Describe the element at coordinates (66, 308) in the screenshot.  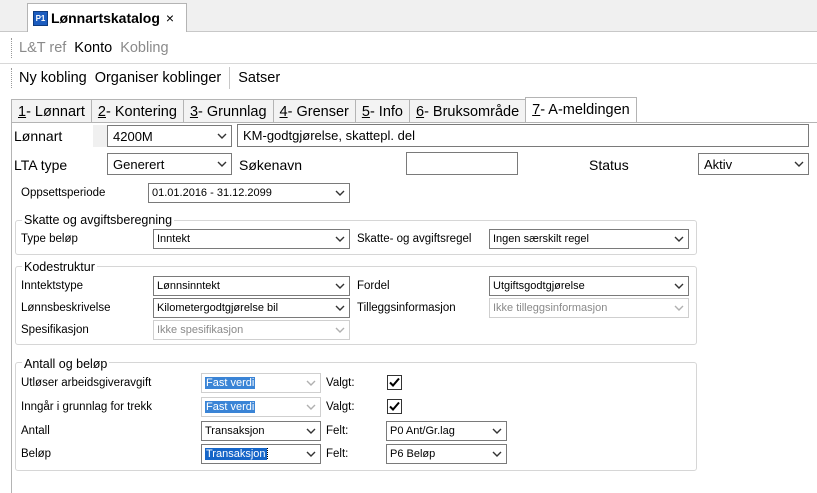
I see `lonnsbeskrivelse-label: Lønnsbeskrivelse` at that location.